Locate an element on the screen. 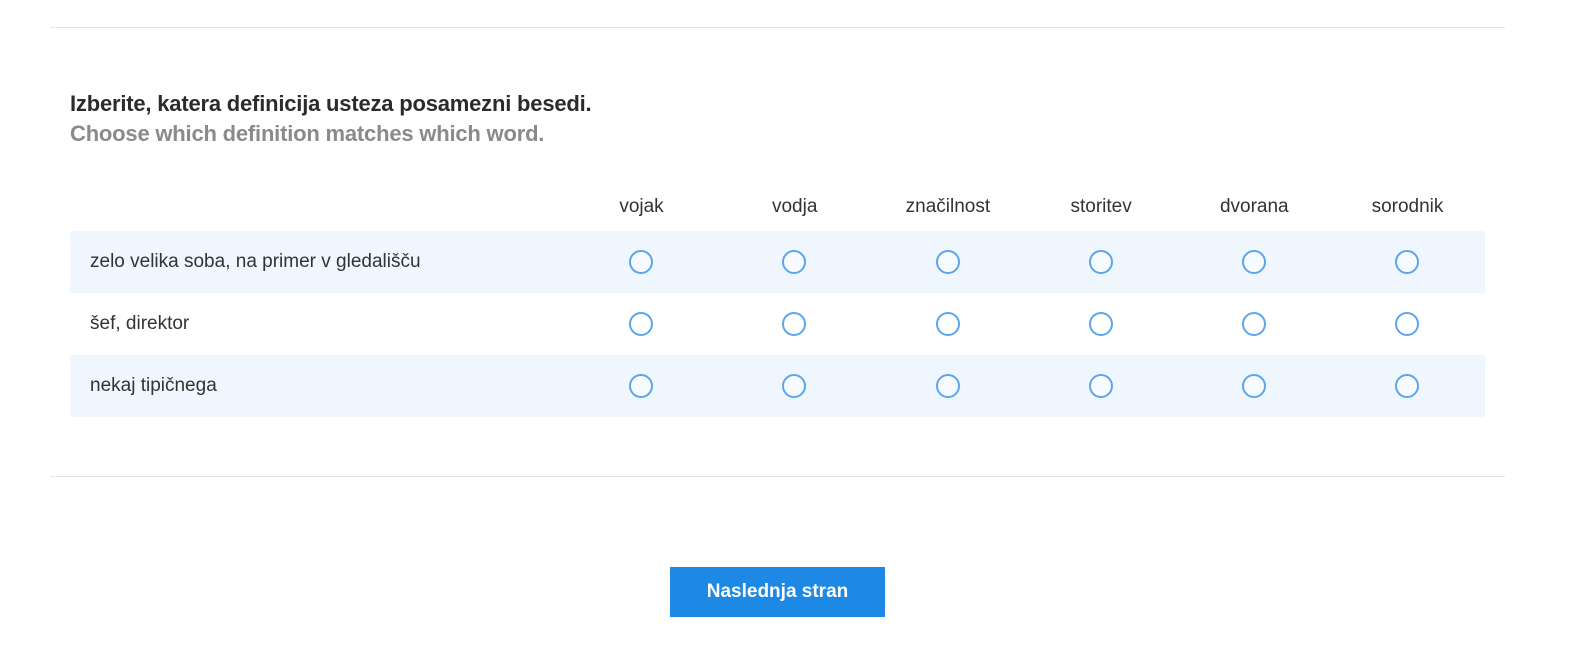 Image resolution: width=1573 pixels, height=655 pixels. column-label-2: značilnost is located at coordinates (948, 206).